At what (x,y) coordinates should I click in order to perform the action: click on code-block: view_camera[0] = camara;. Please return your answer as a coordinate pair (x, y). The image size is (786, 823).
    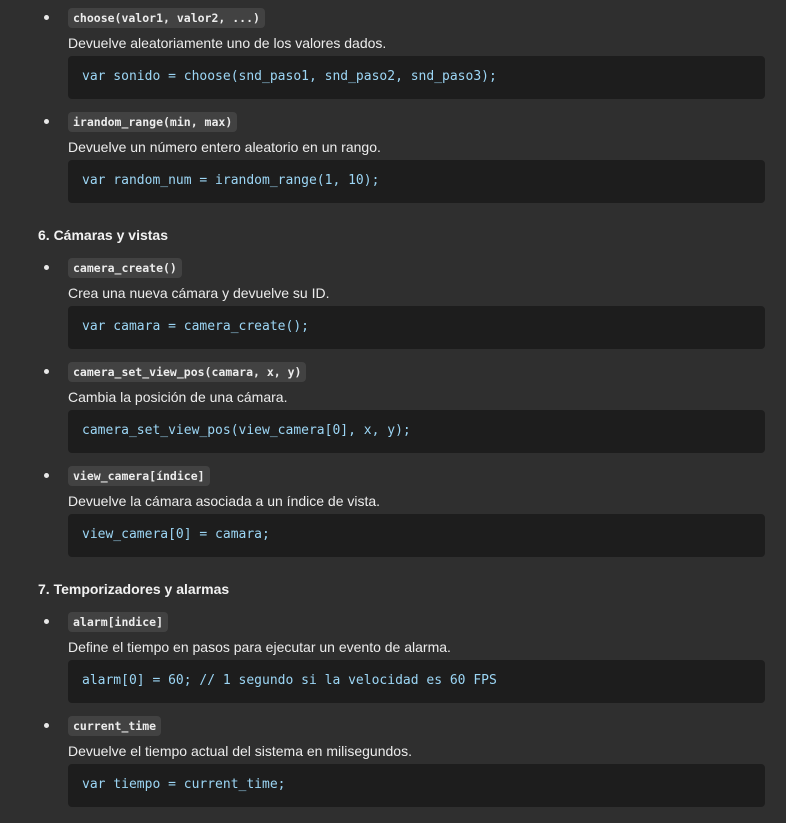
    Looking at the image, I should click on (416, 535).